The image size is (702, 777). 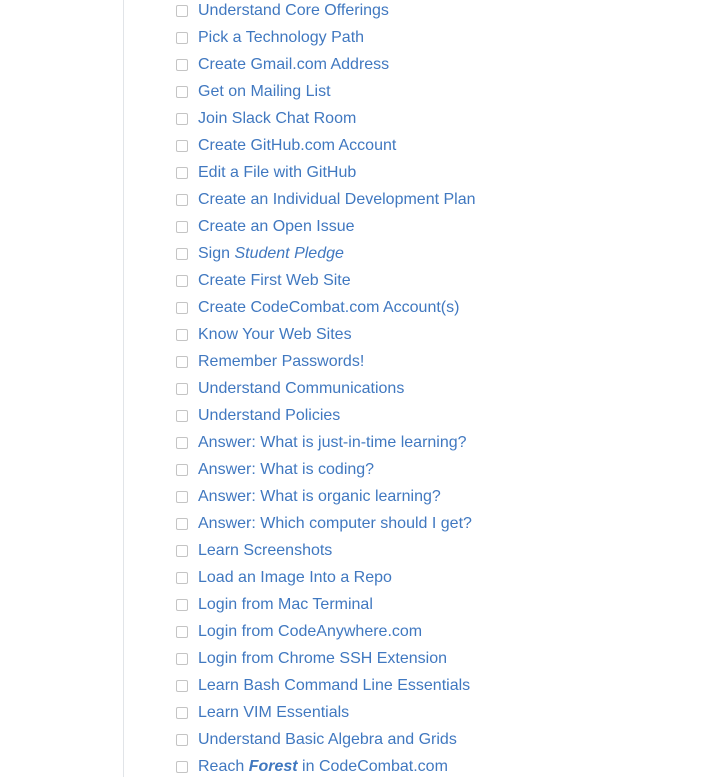 What do you see at coordinates (295, 578) in the screenshot?
I see `task-link: Load an Image Into a Repo` at bounding box center [295, 578].